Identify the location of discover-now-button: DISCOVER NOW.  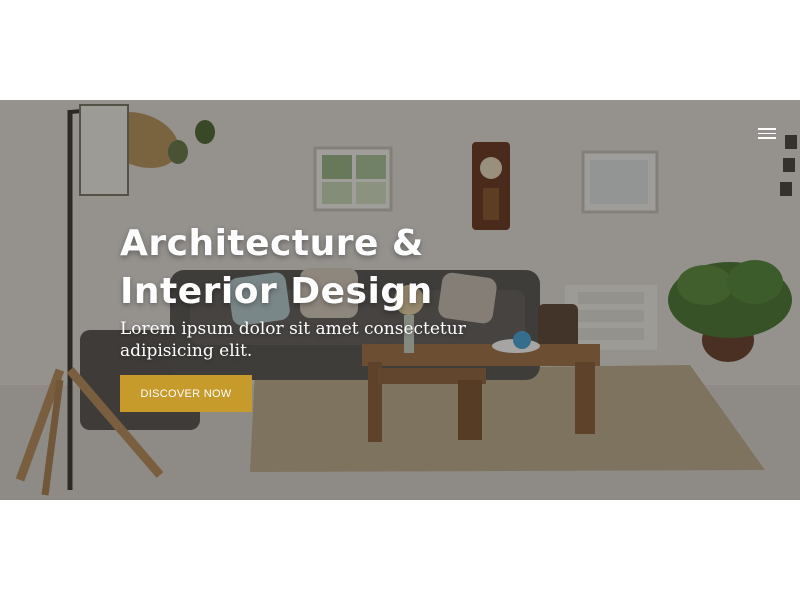
(186, 393).